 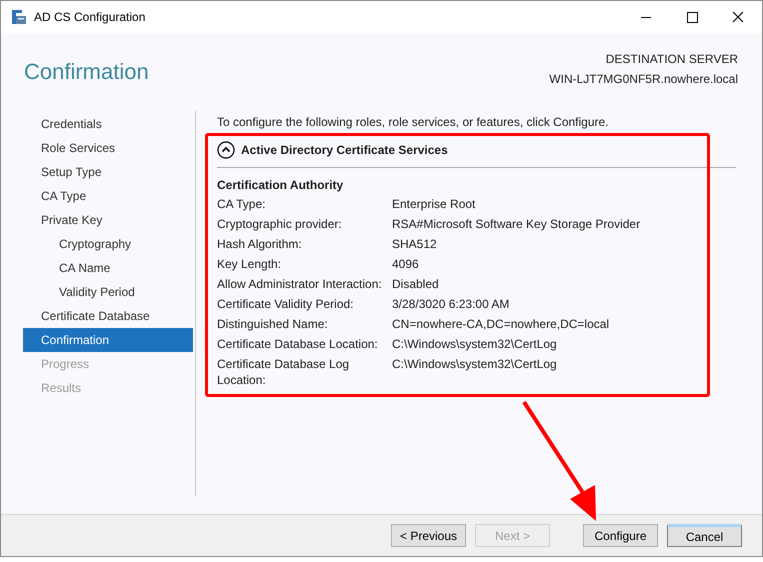 I want to click on property-value: Enterprise Root, so click(x=434, y=204).